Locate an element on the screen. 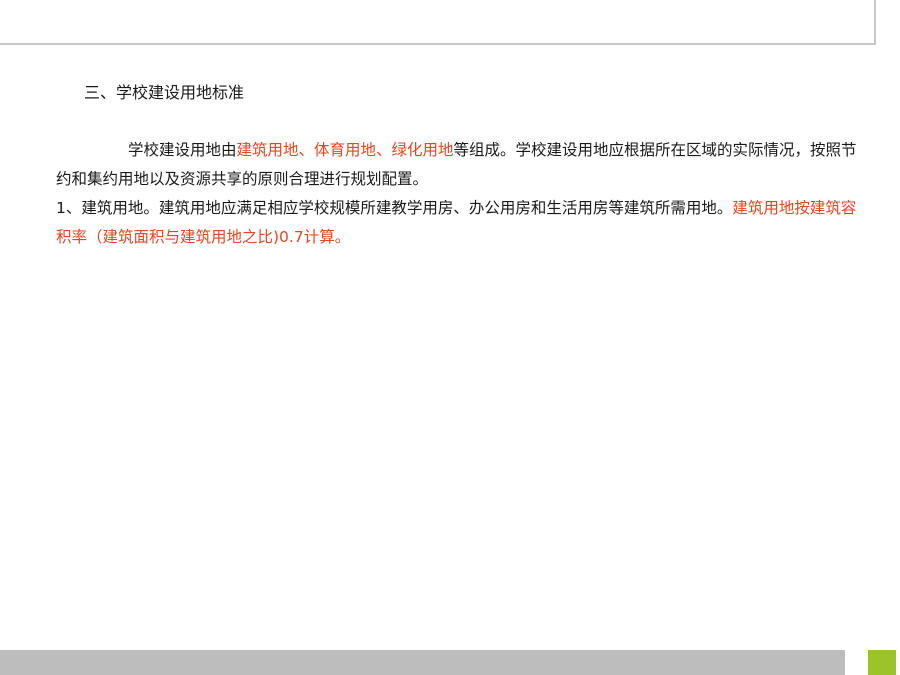  section-heading: 三、学校建设用地标准 is located at coordinates (164, 92).